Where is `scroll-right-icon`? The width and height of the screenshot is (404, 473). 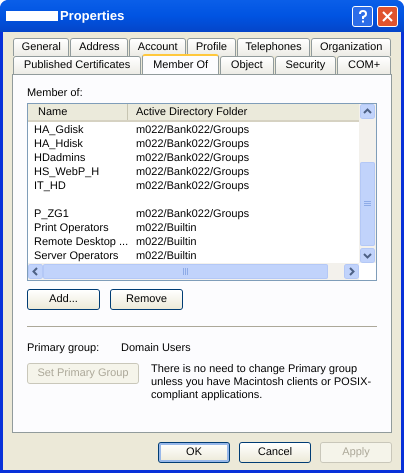 scroll-right-icon is located at coordinates (351, 271).